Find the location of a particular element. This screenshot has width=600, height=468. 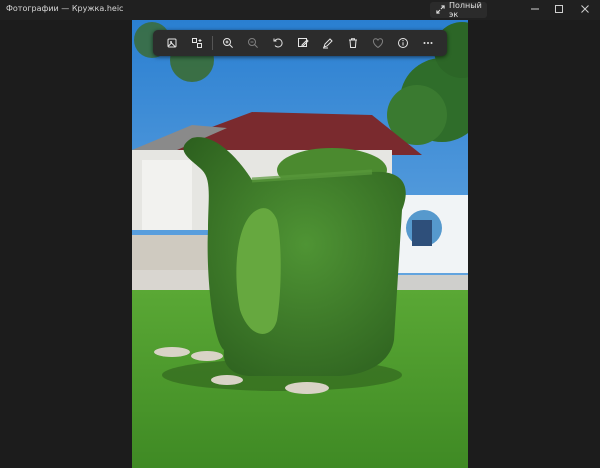

photo-toolbar is located at coordinates (300, 43).